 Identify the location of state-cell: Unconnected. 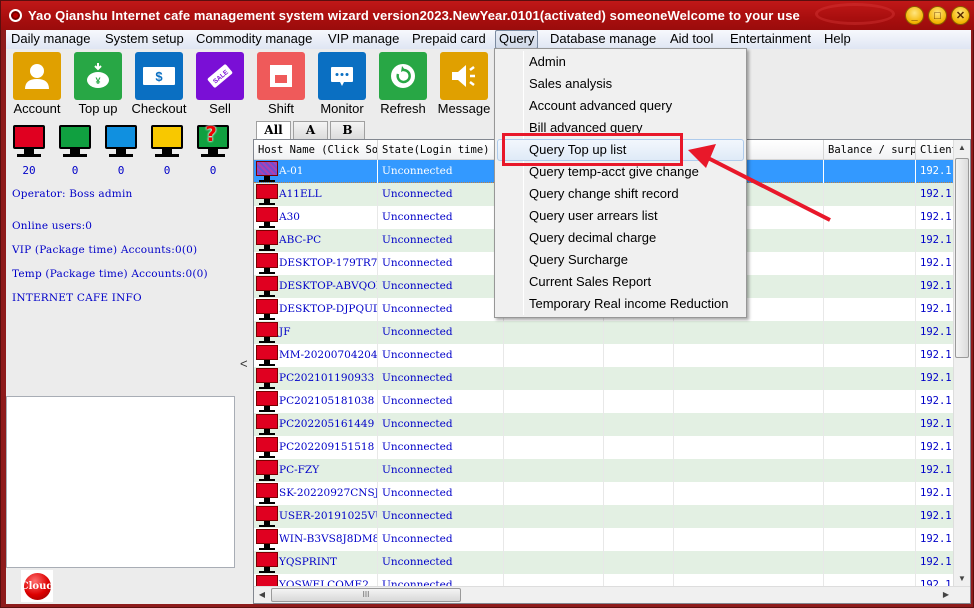
(441, 309).